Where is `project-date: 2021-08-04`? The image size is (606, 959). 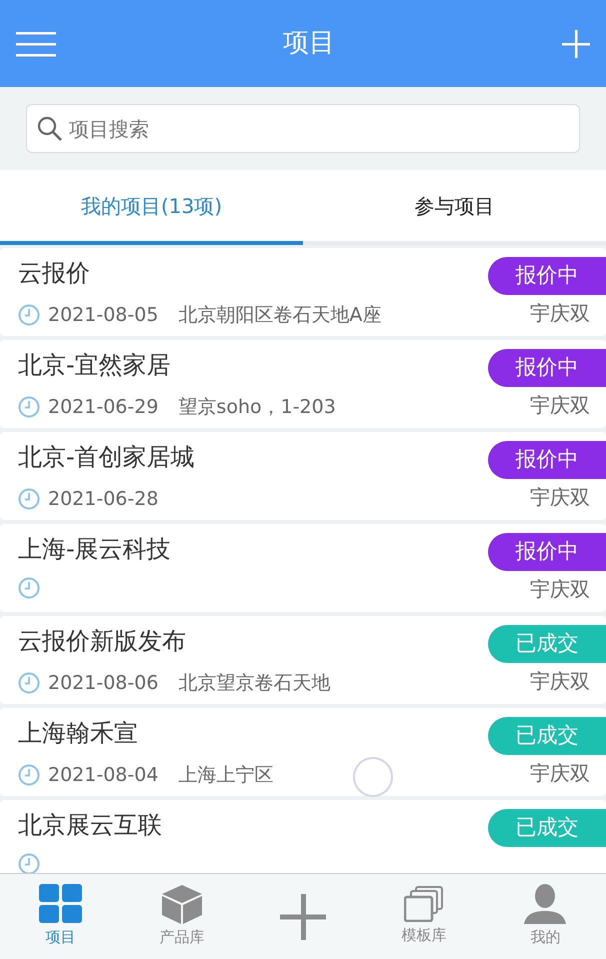
project-date: 2021-08-04 is located at coordinates (103, 775).